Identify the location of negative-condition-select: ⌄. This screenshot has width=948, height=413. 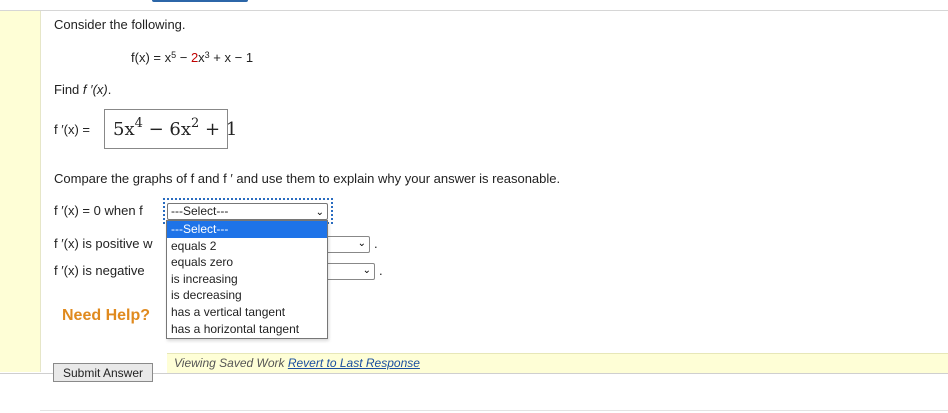
(348, 271).